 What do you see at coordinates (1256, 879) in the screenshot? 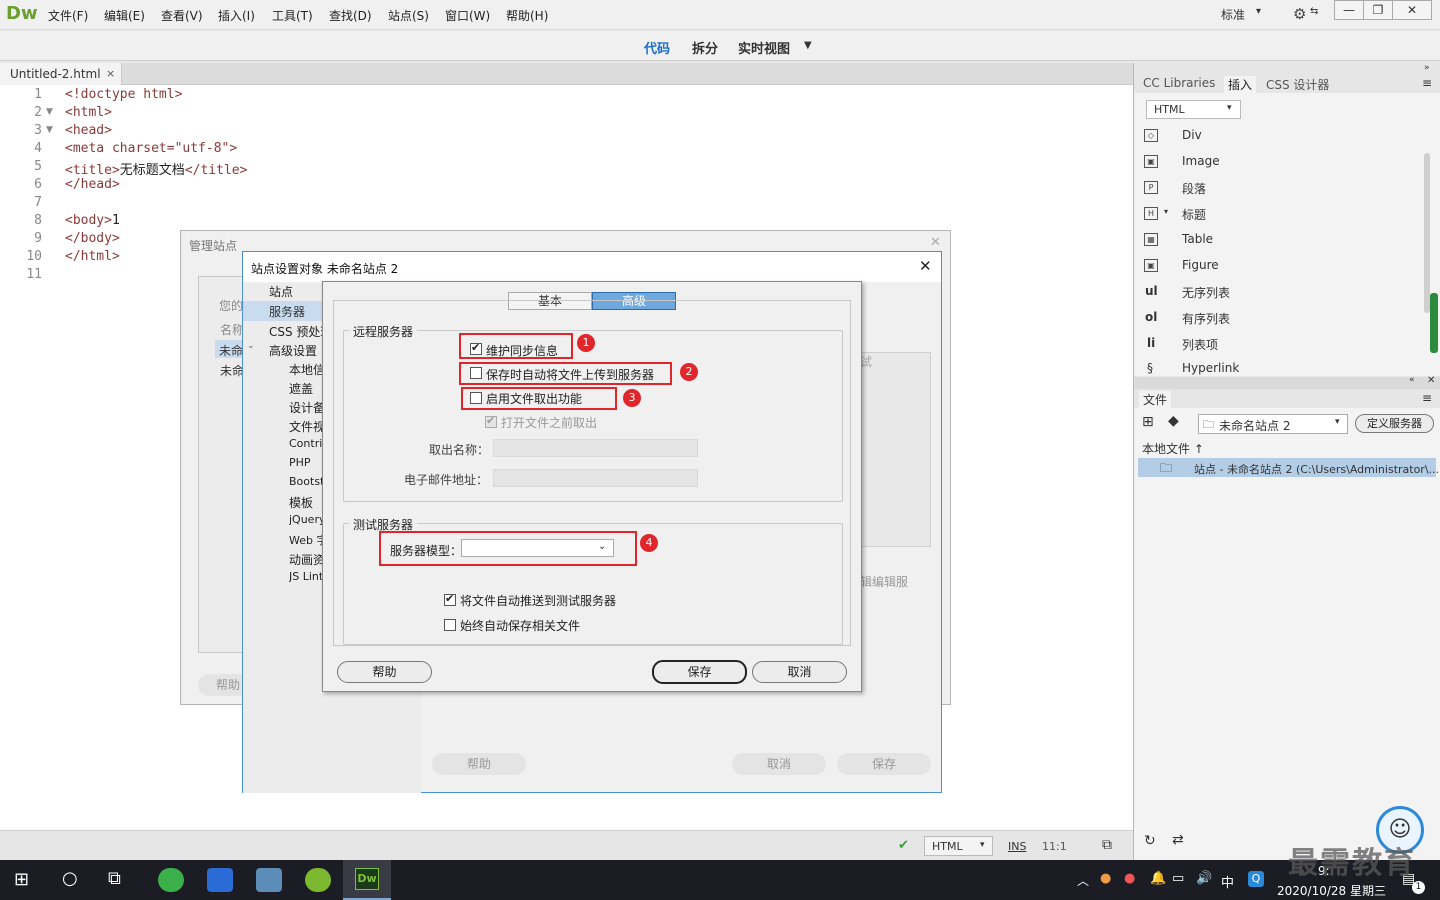
I see `qq-browser-icon: Q` at bounding box center [1256, 879].